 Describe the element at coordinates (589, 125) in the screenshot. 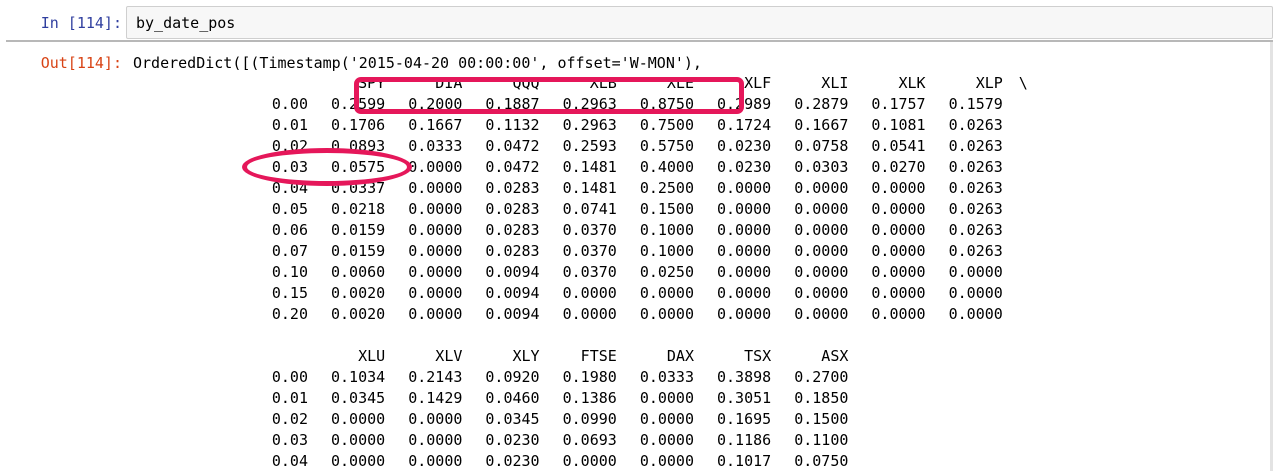

I see `table-cell: 0.2963` at that location.